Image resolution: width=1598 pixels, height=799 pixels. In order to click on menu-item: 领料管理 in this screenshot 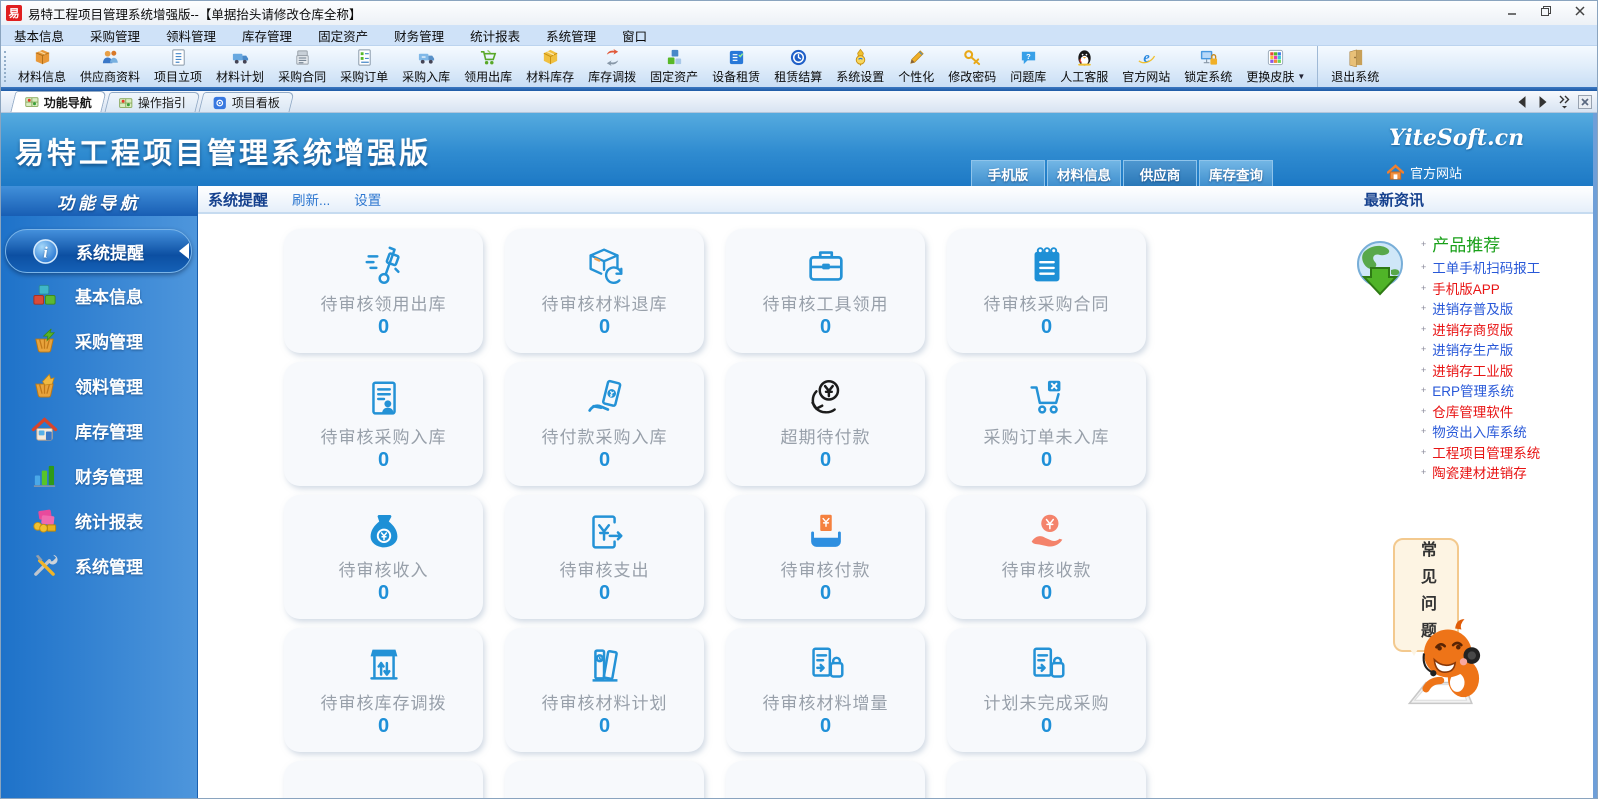, I will do `click(191, 35)`.